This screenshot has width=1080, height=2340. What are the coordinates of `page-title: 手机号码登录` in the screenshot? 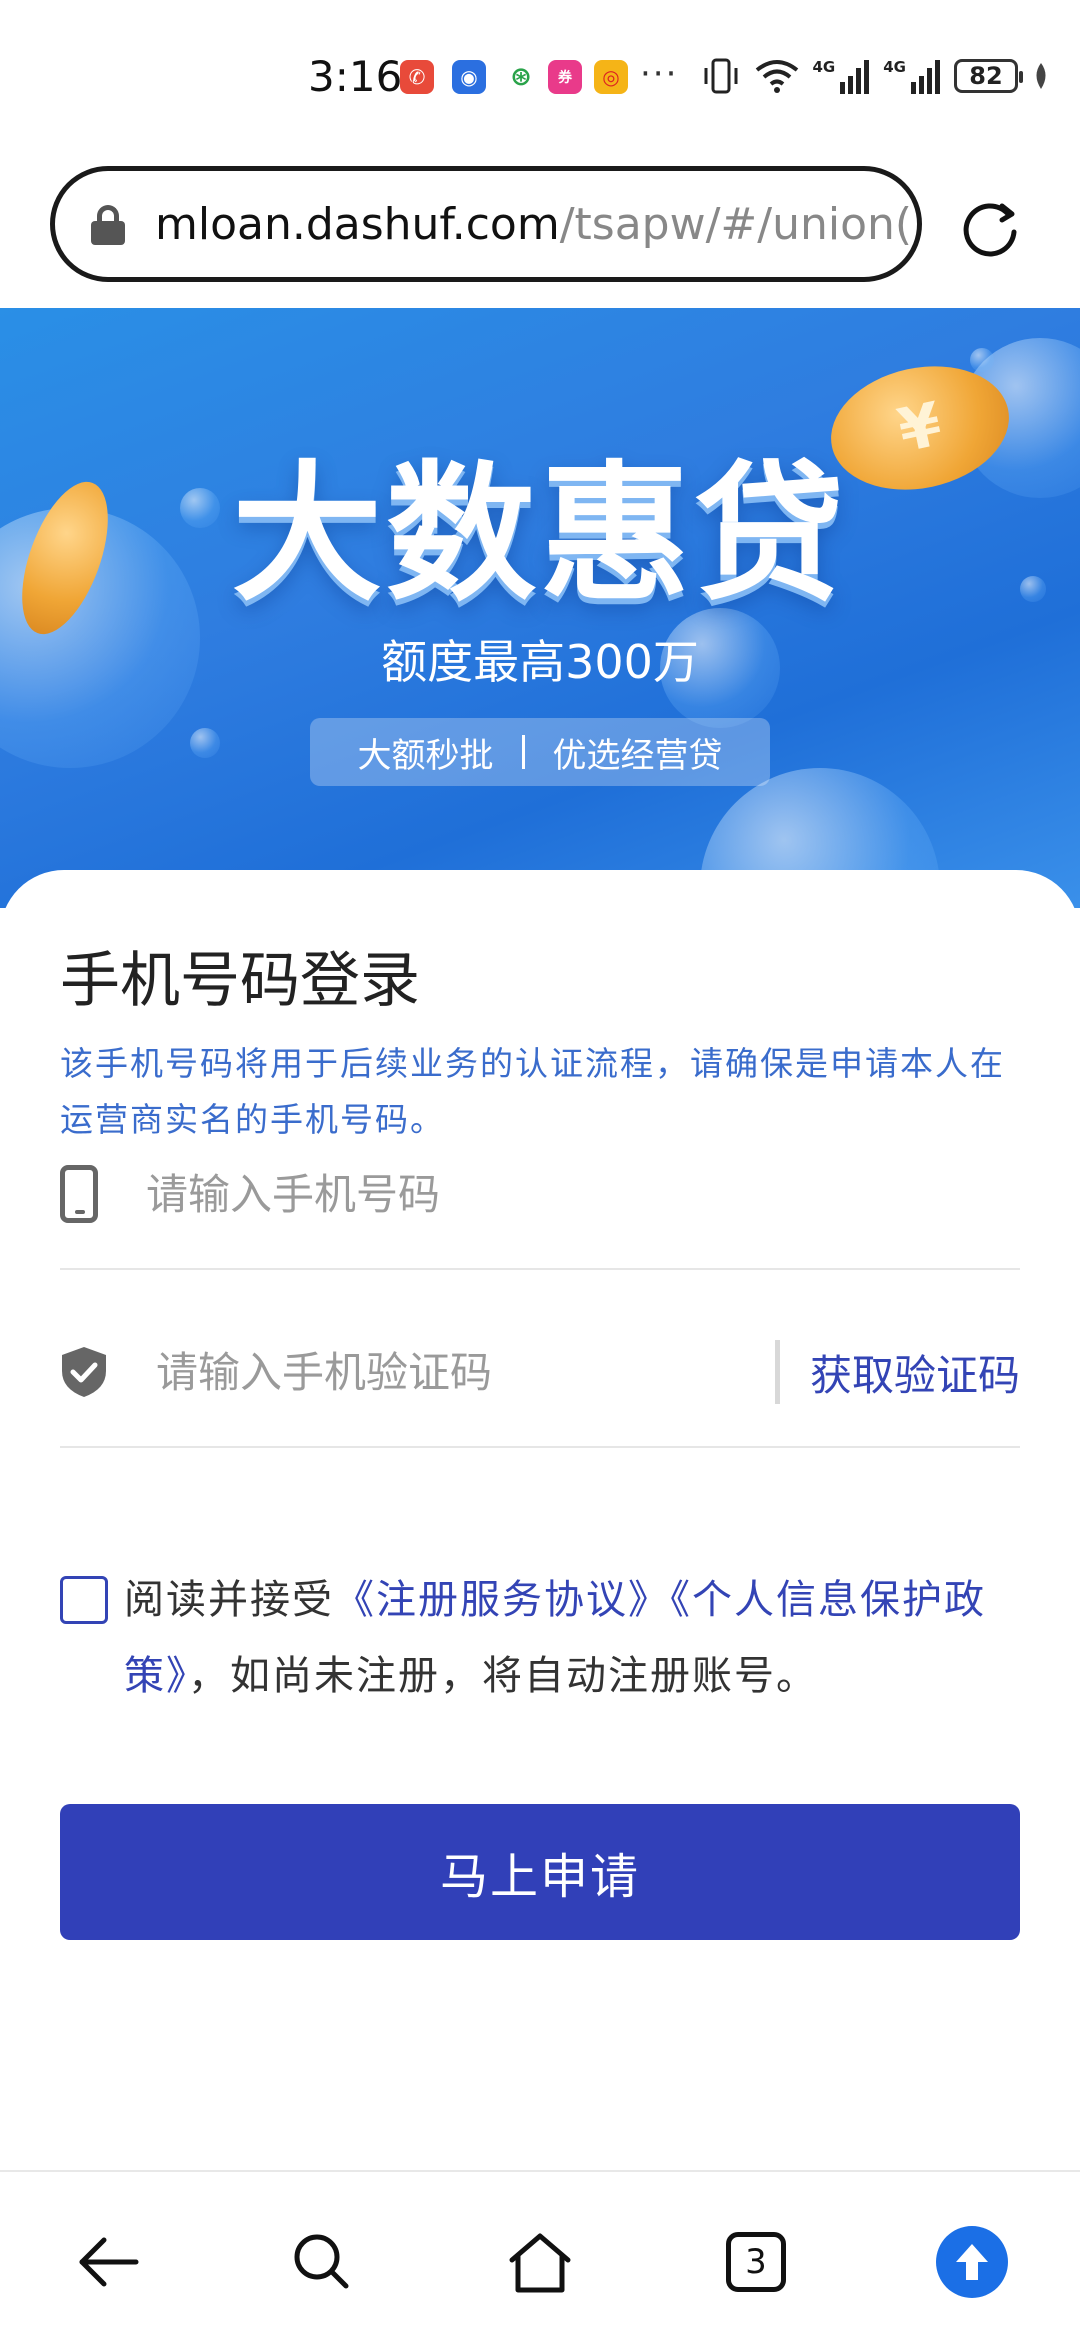 It's located at (240, 981).